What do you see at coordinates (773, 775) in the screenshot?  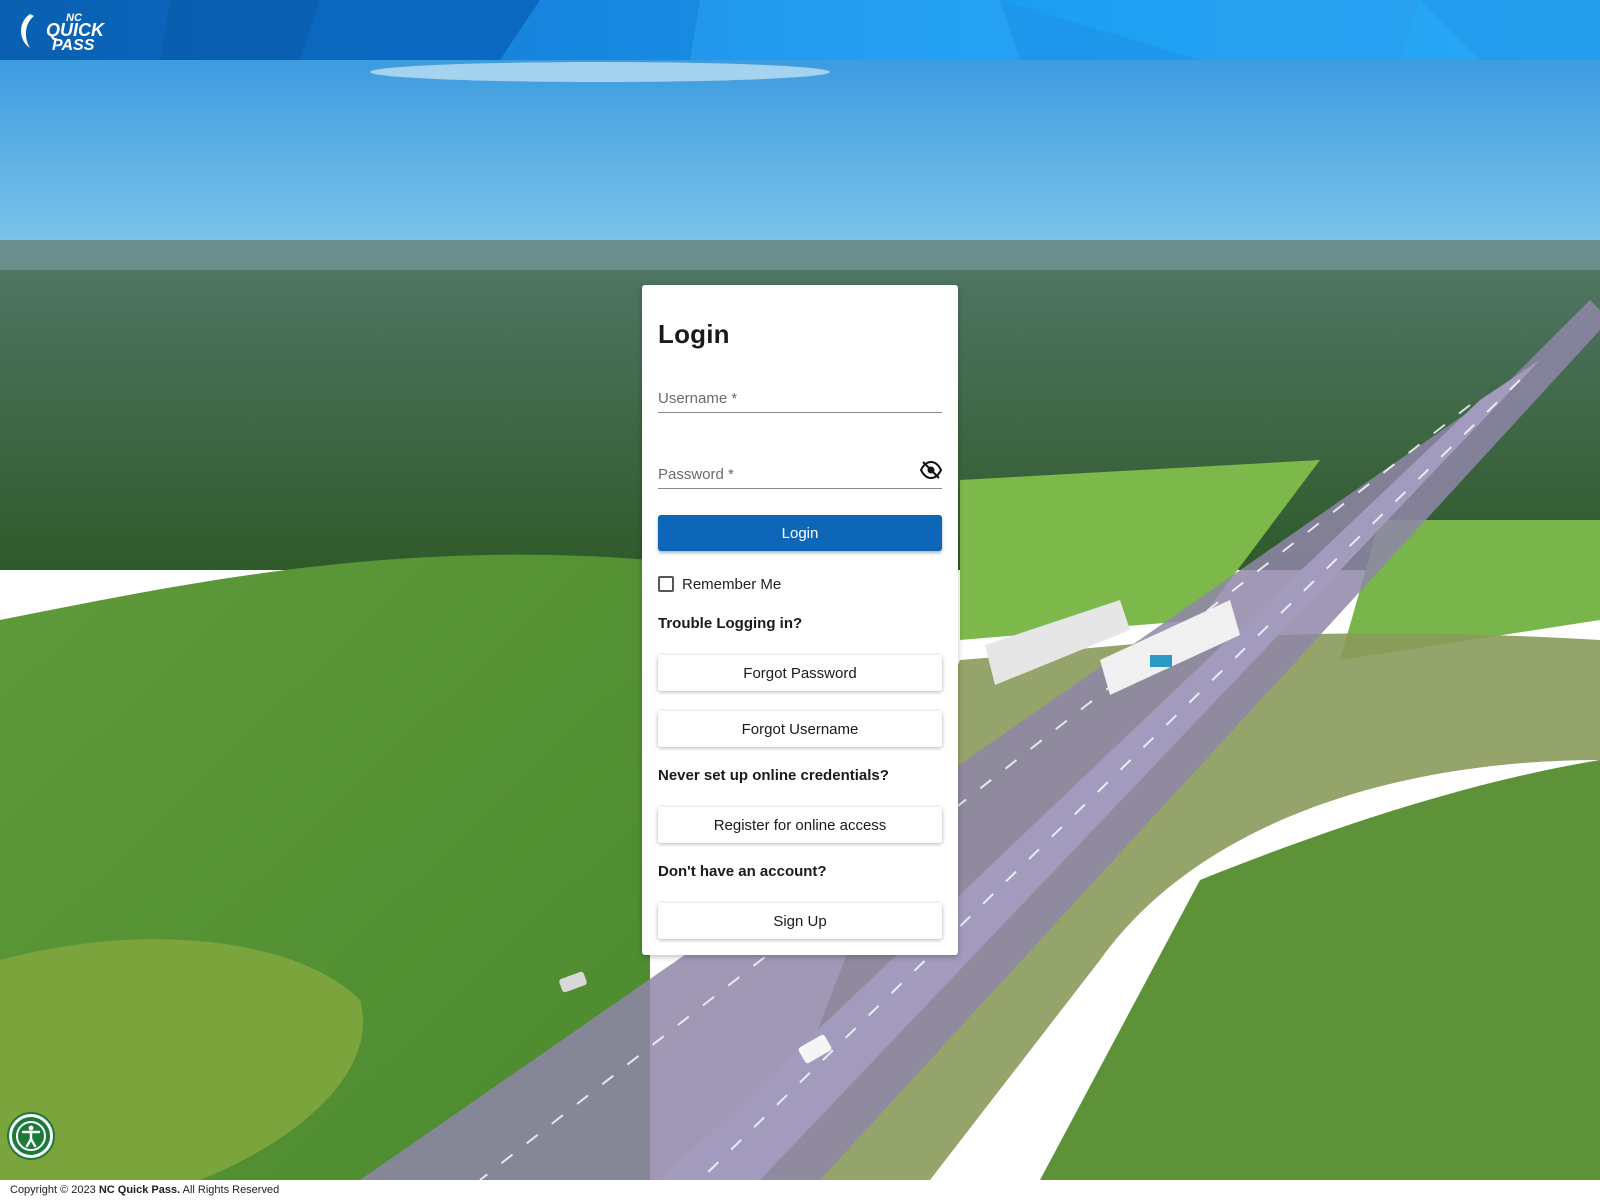 I see `never-setup-heading: Never set up online credentials?` at bounding box center [773, 775].